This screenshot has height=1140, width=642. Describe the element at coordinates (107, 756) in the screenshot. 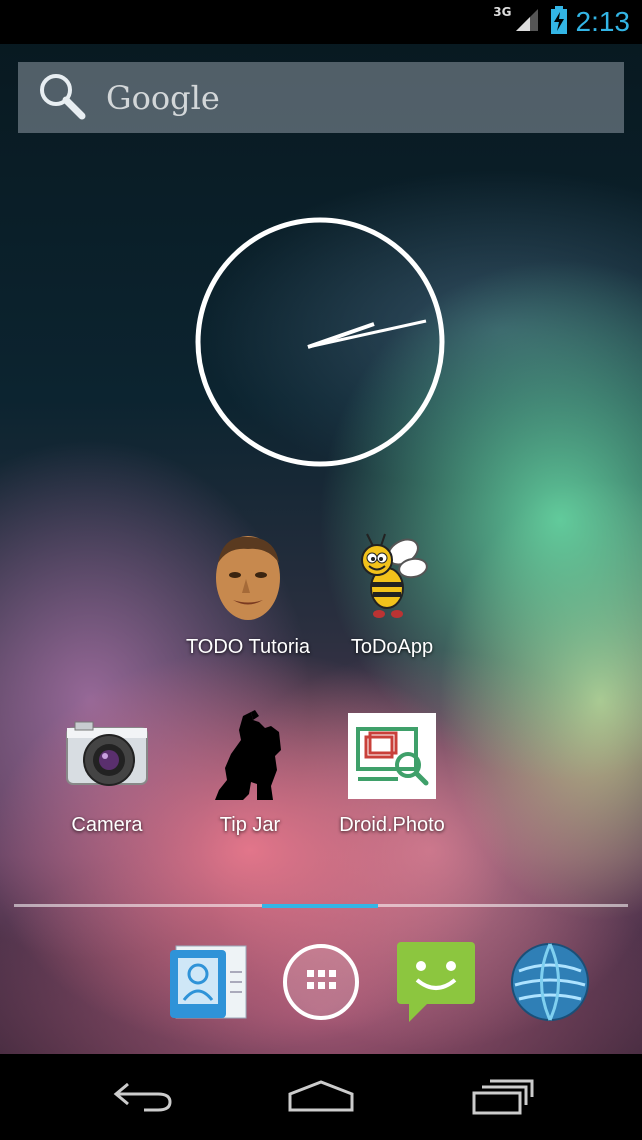

I see `camera-icon` at that location.